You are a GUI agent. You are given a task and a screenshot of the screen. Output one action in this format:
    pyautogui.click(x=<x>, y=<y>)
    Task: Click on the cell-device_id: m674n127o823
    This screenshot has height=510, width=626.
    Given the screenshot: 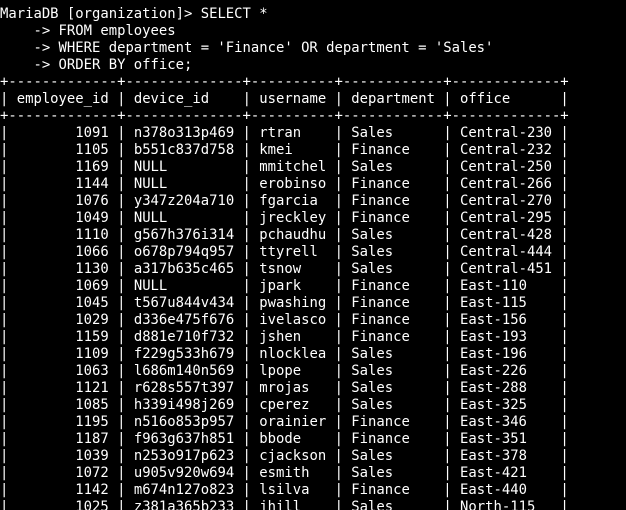 What is the action you would take?
    pyautogui.click(x=184, y=490)
    